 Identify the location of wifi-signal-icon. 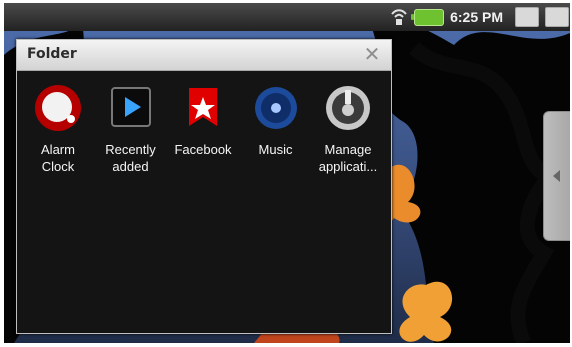
(399, 17).